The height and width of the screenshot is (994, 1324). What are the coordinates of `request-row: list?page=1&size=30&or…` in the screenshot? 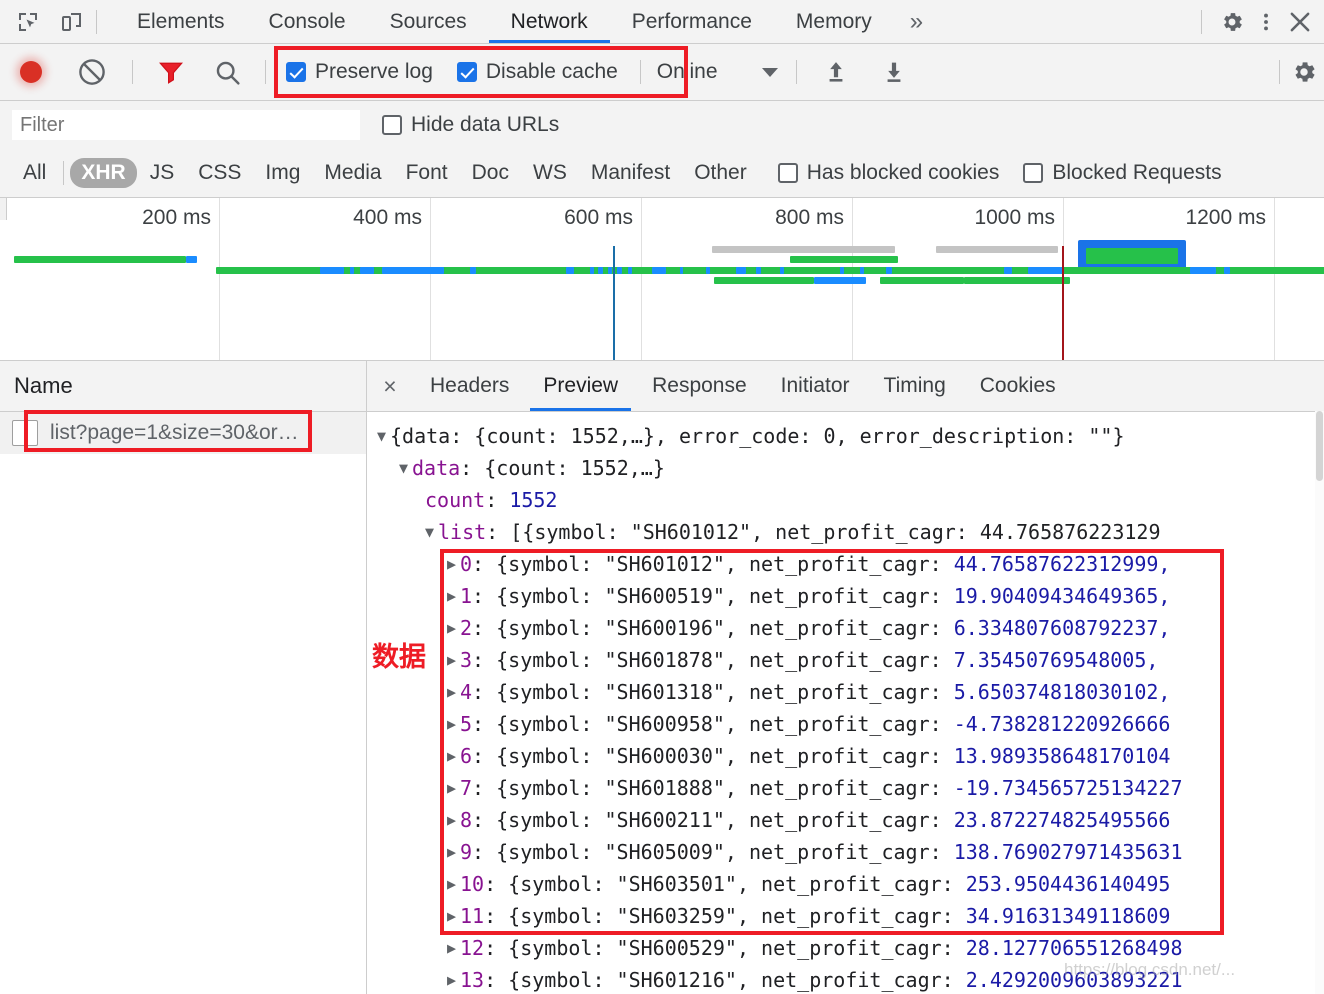 It's located at (183, 433).